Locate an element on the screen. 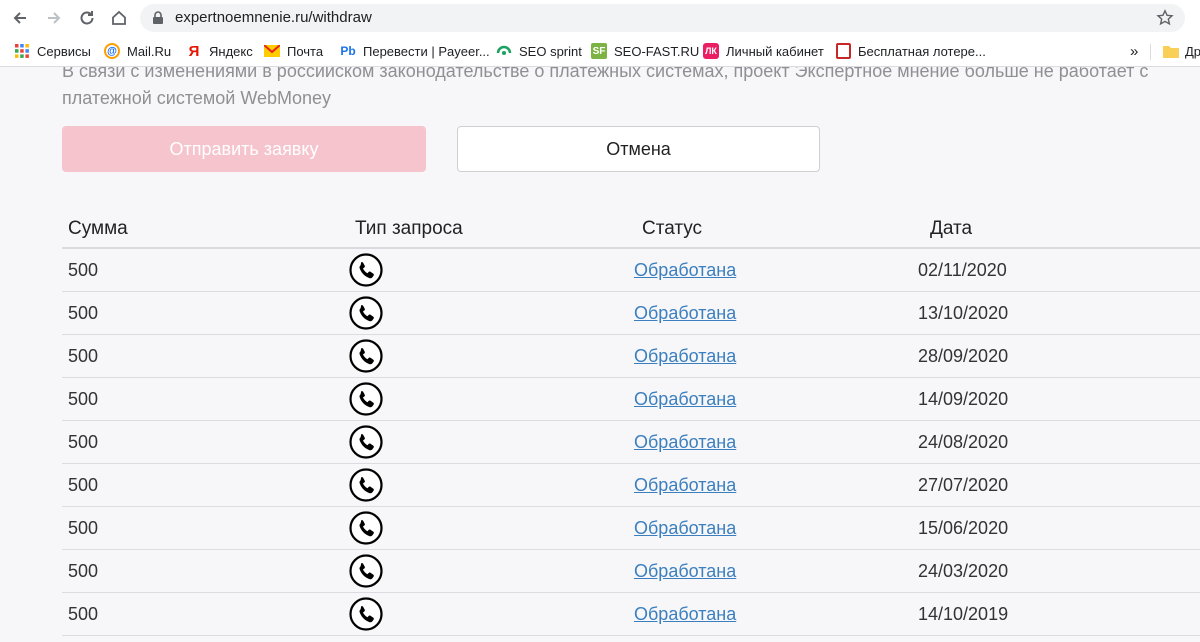 Image resolution: width=1200 pixels, height=642 pixels. table-row: 500 Обработана 14/09/2020 is located at coordinates (631, 399).